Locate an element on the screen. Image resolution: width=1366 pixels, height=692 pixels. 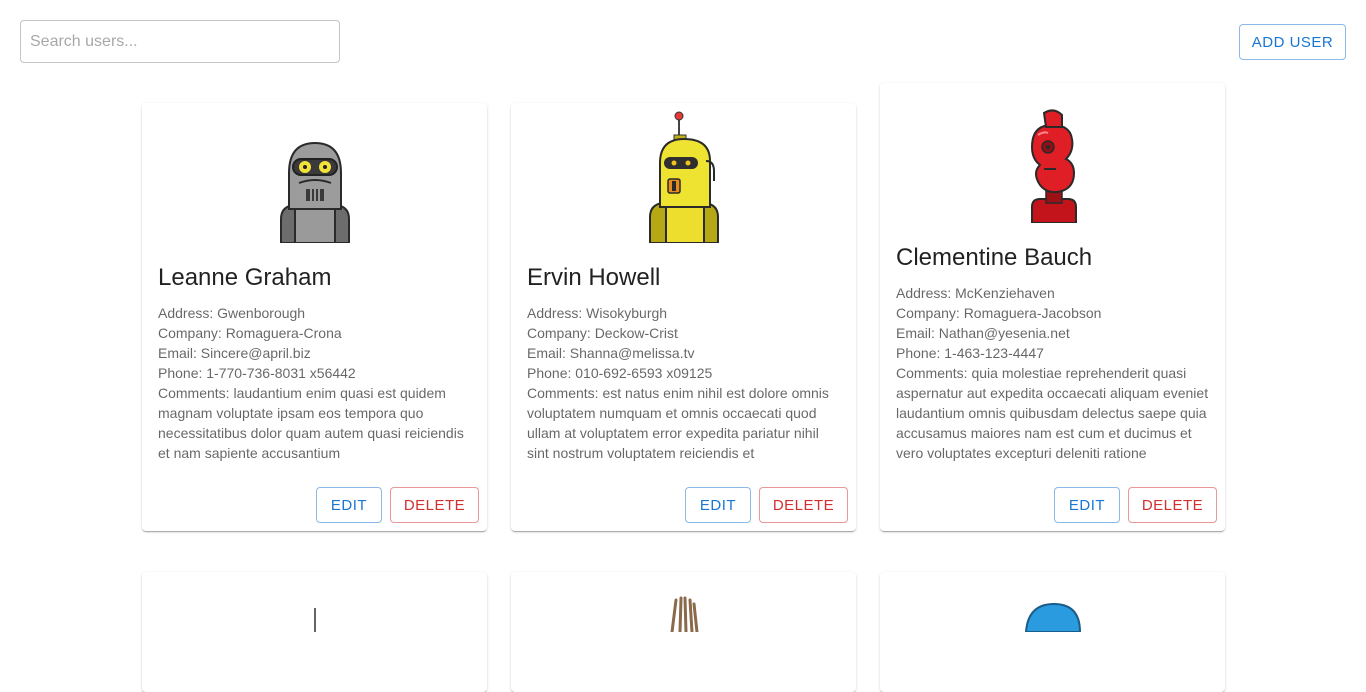
user-company: Company: Deckow-Crist is located at coordinates (602, 333).